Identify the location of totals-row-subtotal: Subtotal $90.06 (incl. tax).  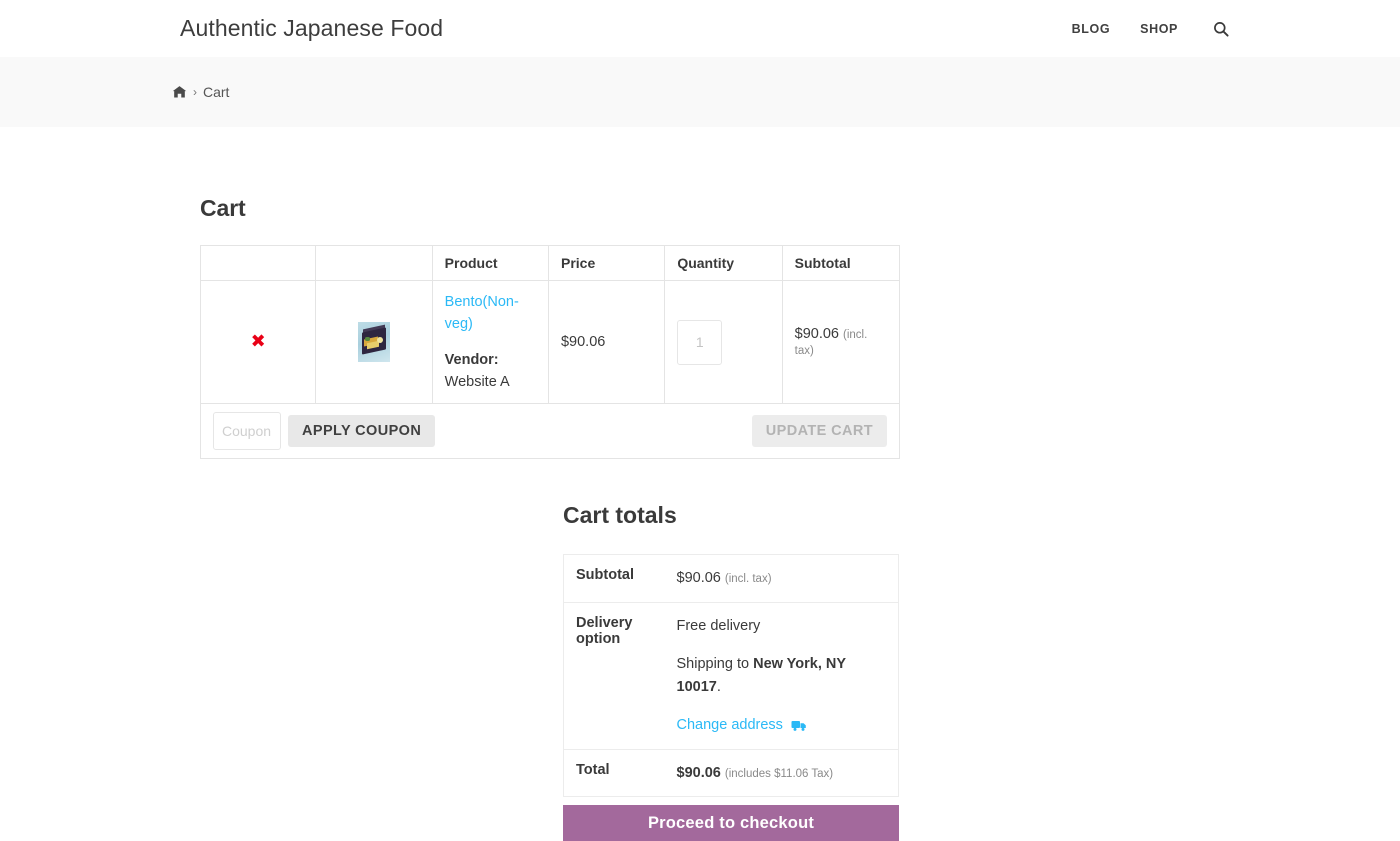
(731, 578).